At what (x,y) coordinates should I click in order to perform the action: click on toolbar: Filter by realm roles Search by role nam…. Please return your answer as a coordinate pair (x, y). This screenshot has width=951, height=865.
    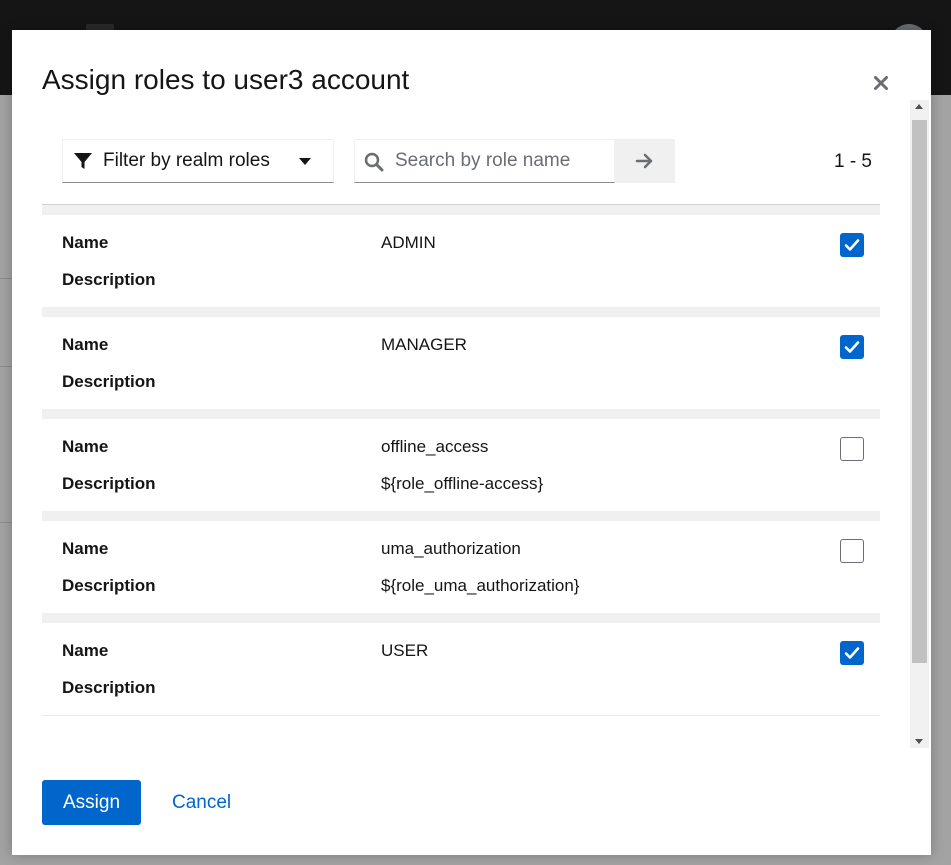
    Looking at the image, I should click on (461, 162).